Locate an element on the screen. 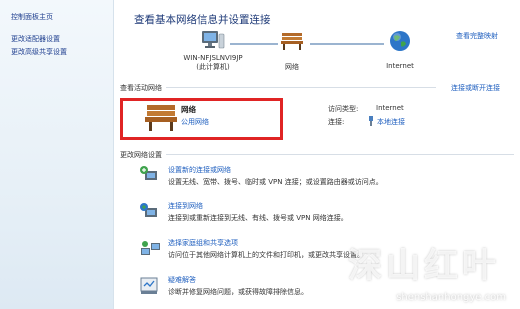 This screenshot has width=520, height=309. network-node: 网络 is located at coordinates (292, 51).